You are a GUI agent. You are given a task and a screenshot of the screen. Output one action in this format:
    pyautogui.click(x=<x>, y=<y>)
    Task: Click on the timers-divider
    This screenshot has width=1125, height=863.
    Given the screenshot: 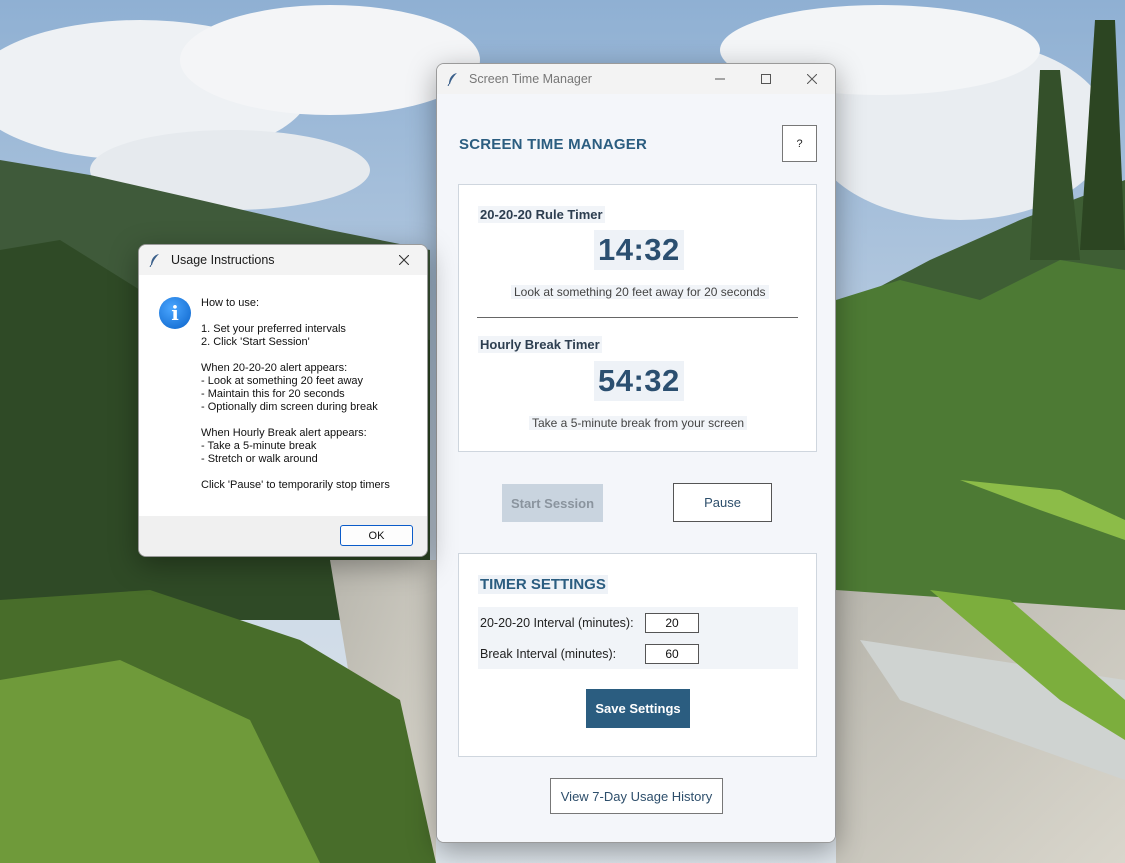 What is the action you would take?
    pyautogui.click(x=637, y=317)
    